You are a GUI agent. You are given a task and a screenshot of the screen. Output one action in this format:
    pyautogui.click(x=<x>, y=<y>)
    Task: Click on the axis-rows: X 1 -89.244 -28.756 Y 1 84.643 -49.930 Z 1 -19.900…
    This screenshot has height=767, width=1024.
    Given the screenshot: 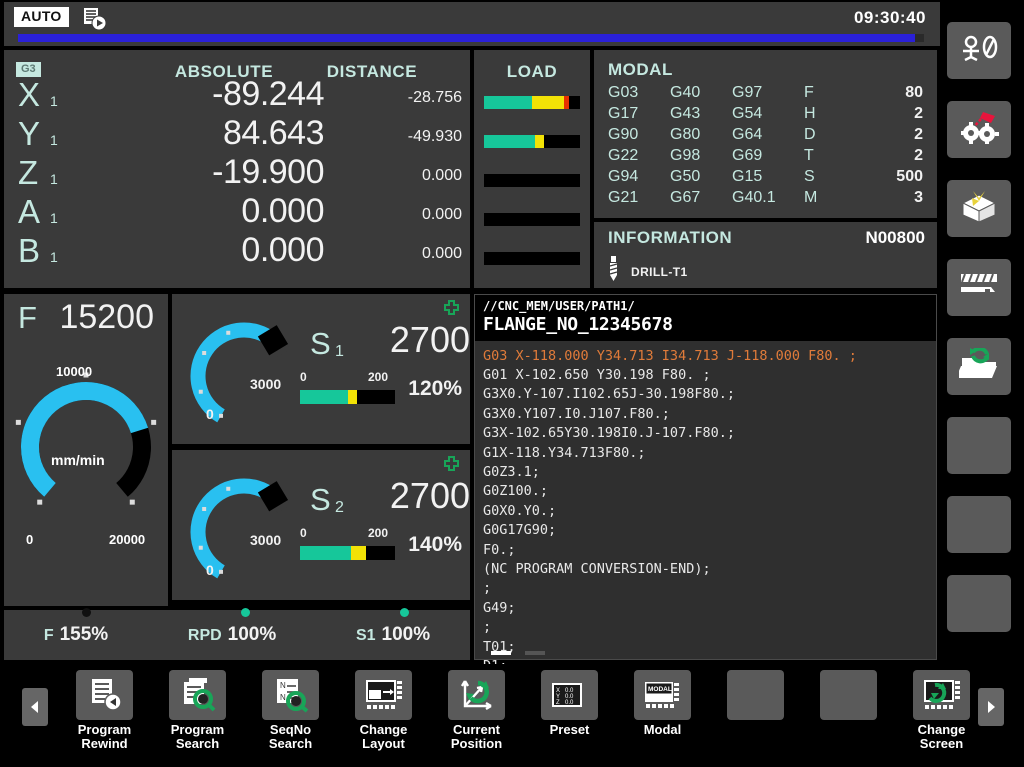 What is the action you would take?
    pyautogui.click(x=237, y=175)
    